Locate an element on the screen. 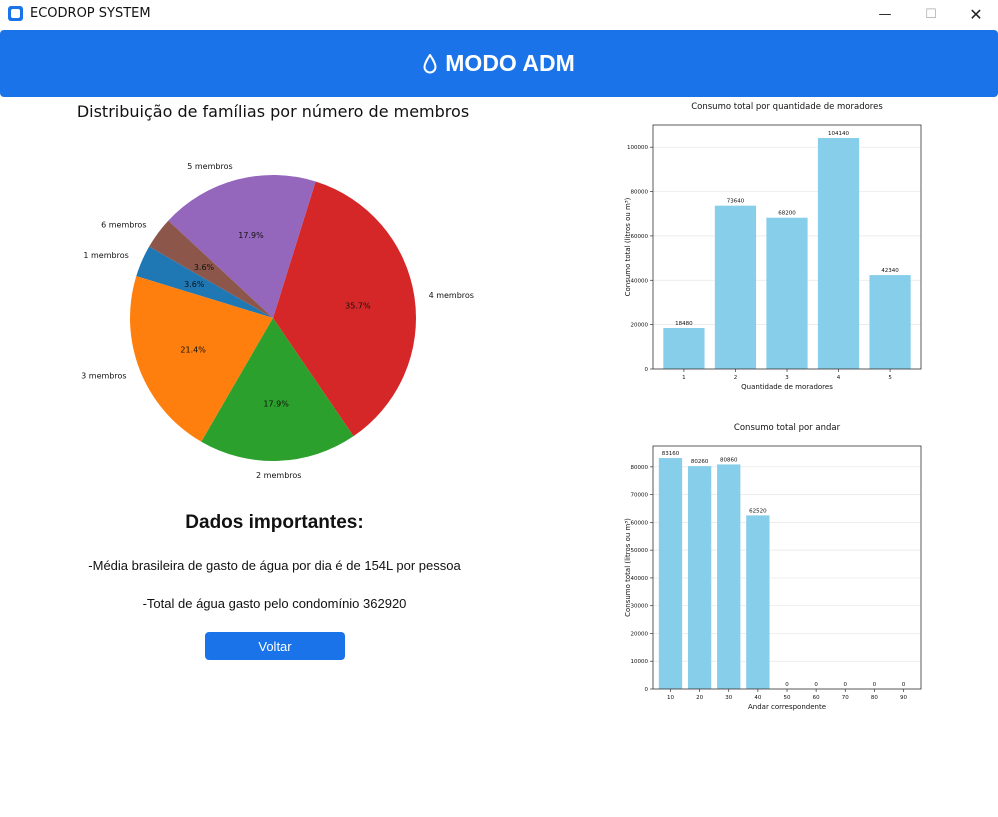 Image resolution: width=998 pixels, height=817 pixels. app-header: MODO ADM is located at coordinates (499, 63).